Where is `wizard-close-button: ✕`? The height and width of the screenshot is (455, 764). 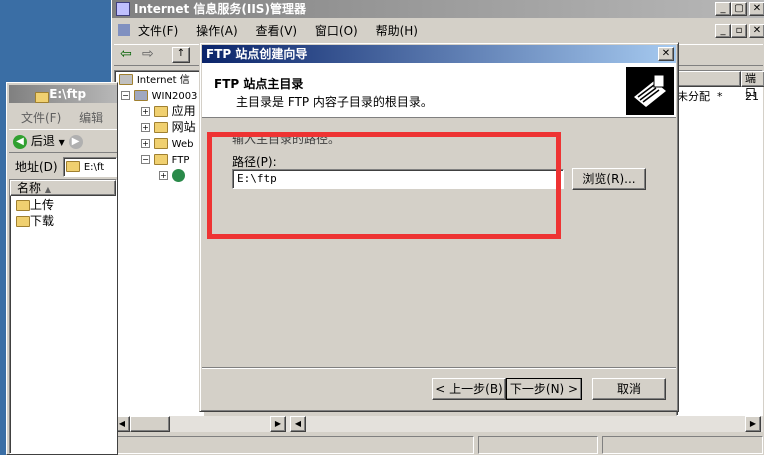
wizard-close-button: ✕ is located at coordinates (666, 54).